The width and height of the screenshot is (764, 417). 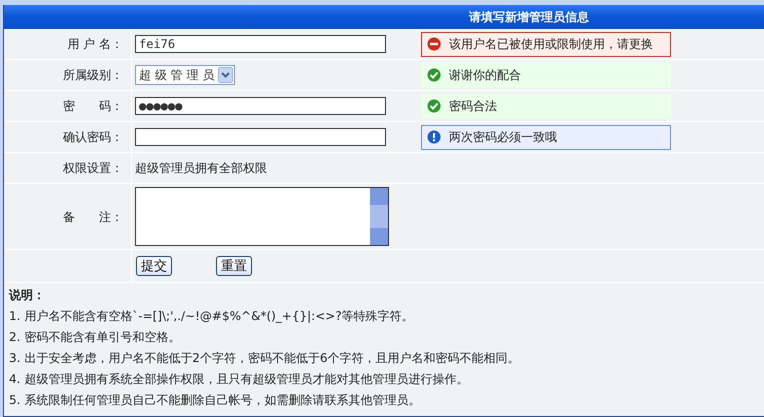 What do you see at coordinates (93, 106) in the screenshot?
I see `field-label: 密 码：` at bounding box center [93, 106].